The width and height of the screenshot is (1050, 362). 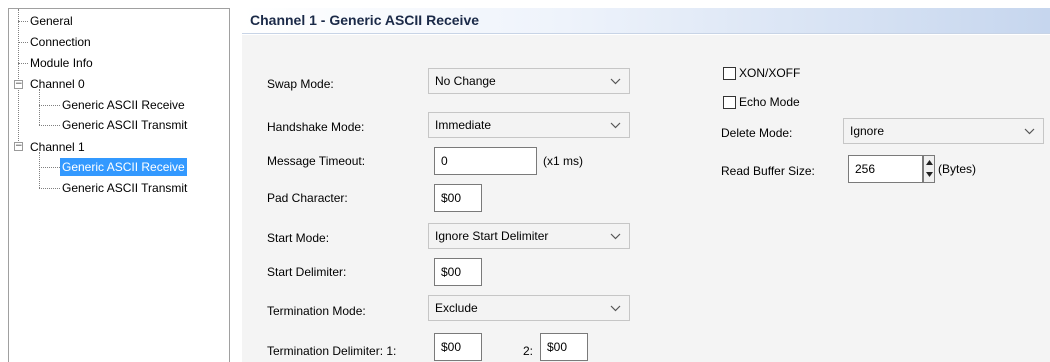 What do you see at coordinates (124, 188) in the screenshot?
I see `tree-item-ch1-generic-ascii-transmit: Generic ASCII Transmit` at bounding box center [124, 188].